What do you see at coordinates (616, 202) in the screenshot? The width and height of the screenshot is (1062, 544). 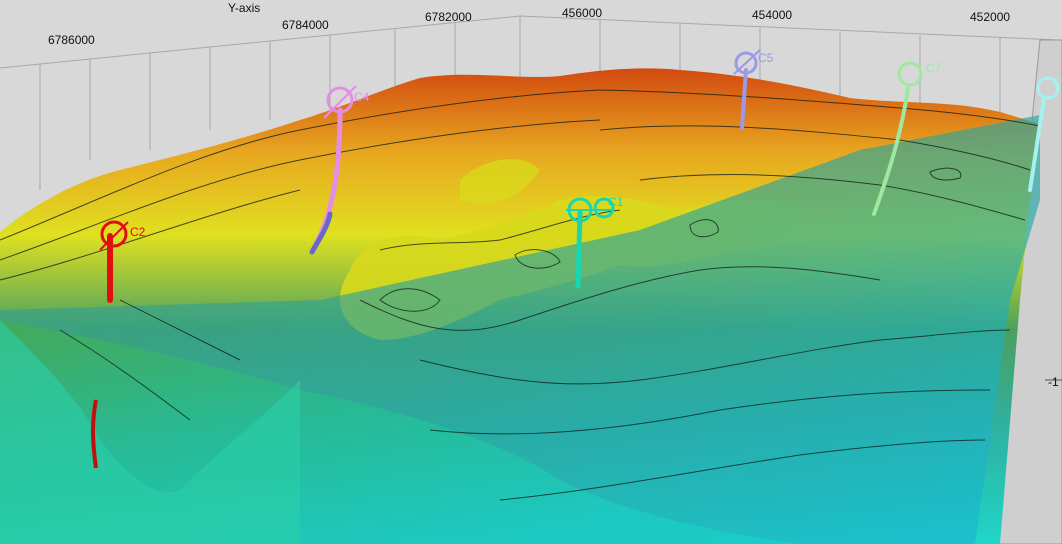 I see `well-label: C1` at bounding box center [616, 202].